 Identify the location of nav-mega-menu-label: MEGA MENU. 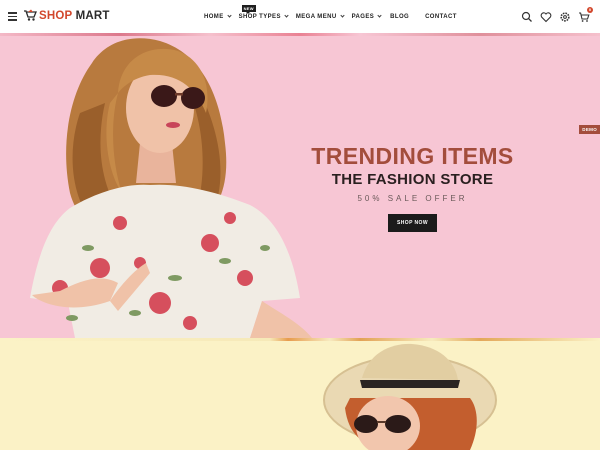
(316, 16).